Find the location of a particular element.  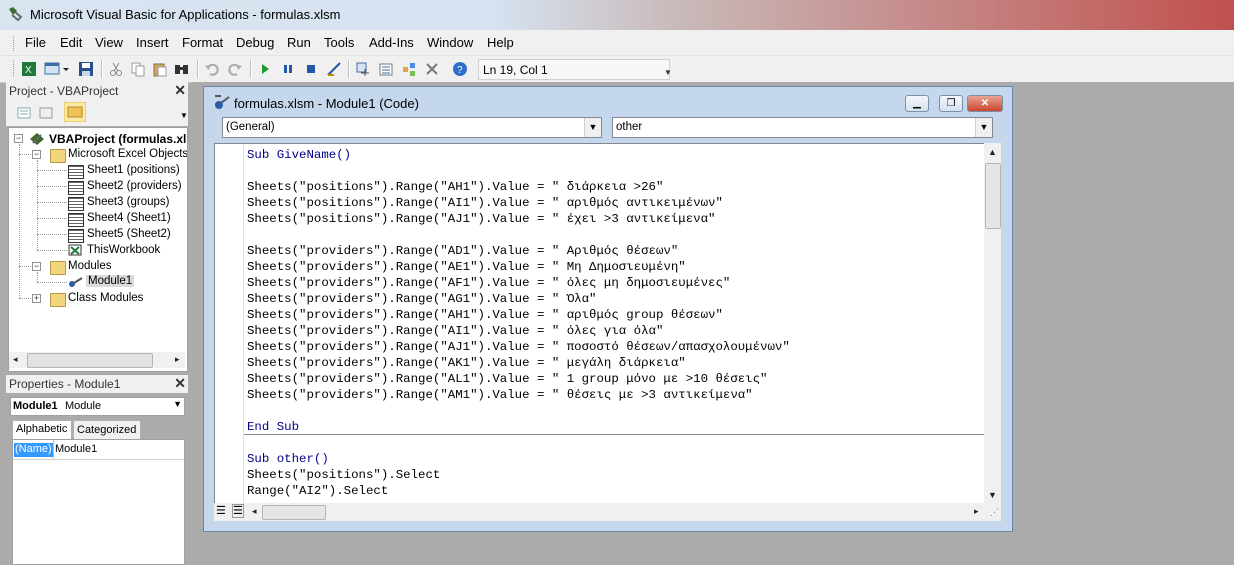

menu-window: Window is located at coordinates (450, 42).